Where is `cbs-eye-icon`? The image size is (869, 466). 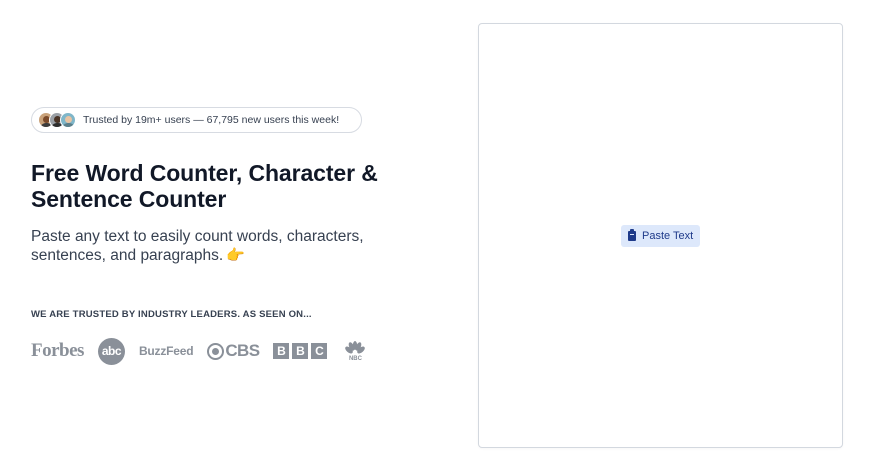
cbs-eye-icon is located at coordinates (216, 351).